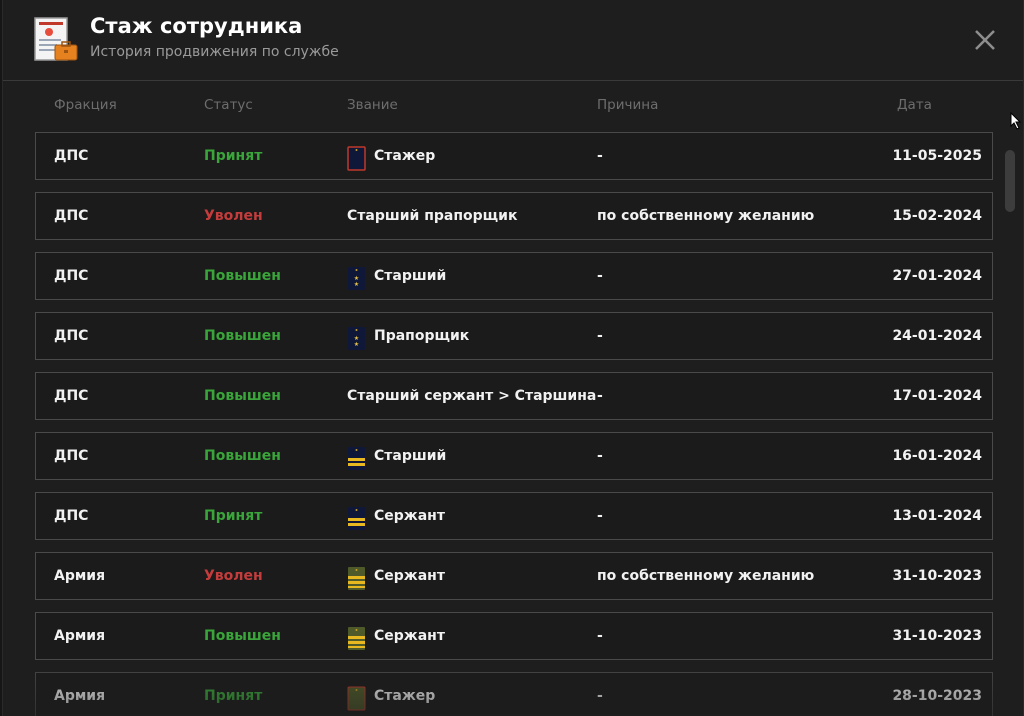  Describe the element at coordinates (985, 40) in the screenshot. I see `close-icon` at that location.